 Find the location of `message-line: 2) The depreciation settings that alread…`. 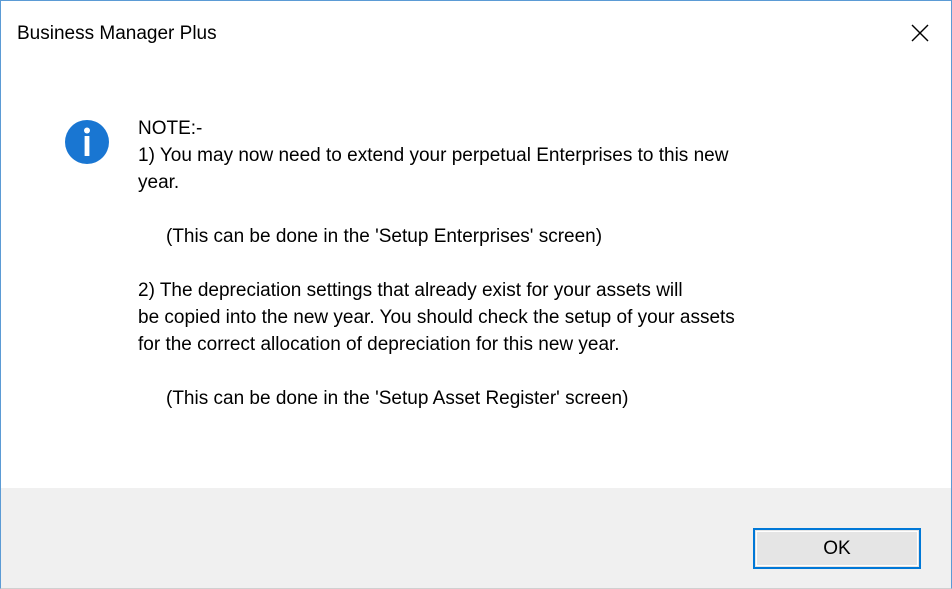

message-line: 2) The depreciation settings that alread… is located at coordinates (410, 290).